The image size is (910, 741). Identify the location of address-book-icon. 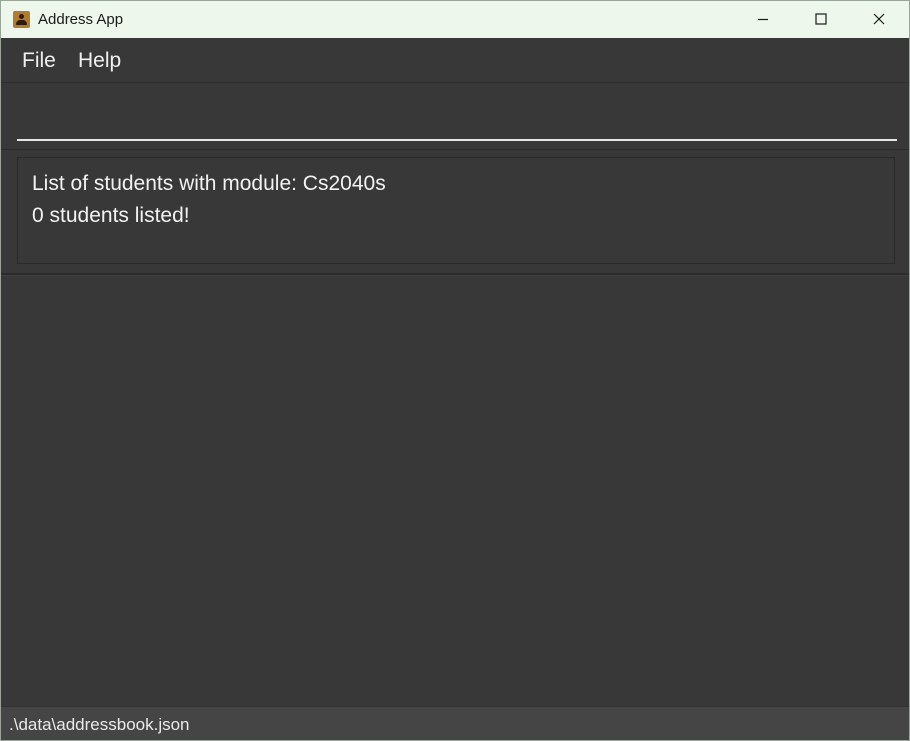
(21, 19).